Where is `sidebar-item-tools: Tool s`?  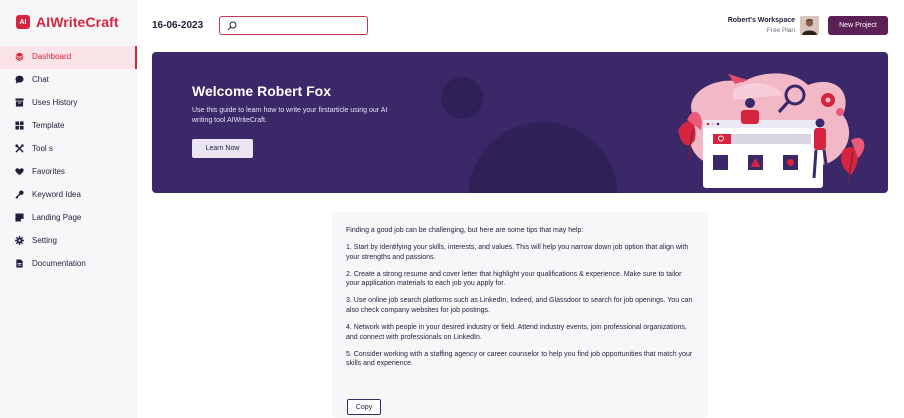
sidebar-item-tools: Tool s is located at coordinates (68, 149).